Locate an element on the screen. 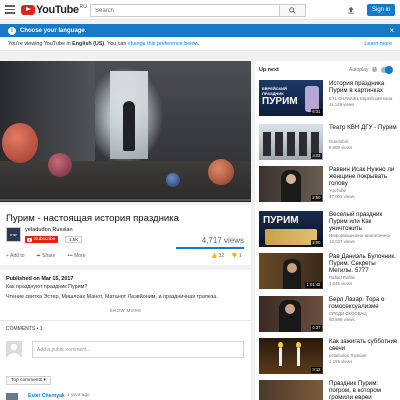  recommended-channel: Информационно-аналитическ is located at coordinates (360, 235).